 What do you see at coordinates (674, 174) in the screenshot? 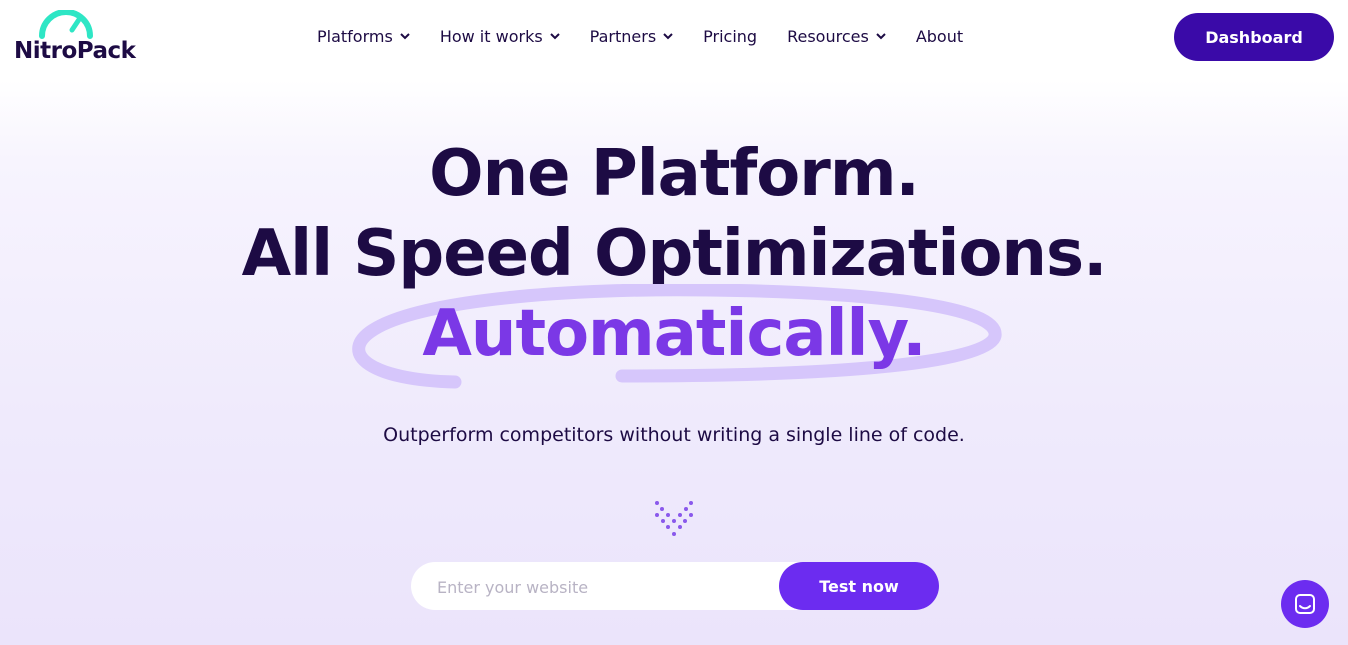
I see `hero-headline-line1: One Platform.` at bounding box center [674, 174].